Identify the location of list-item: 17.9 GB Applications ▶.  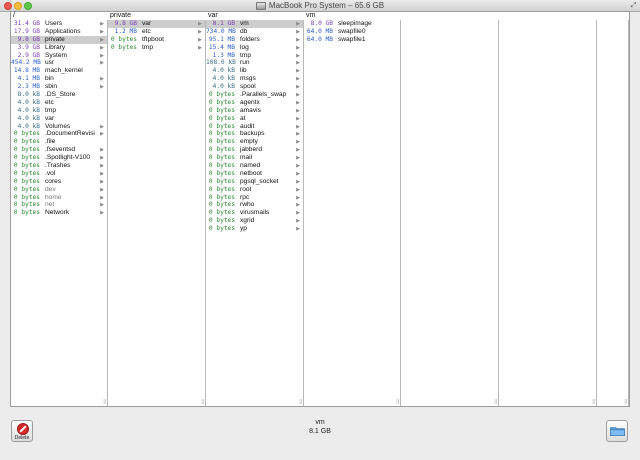
(59, 32).